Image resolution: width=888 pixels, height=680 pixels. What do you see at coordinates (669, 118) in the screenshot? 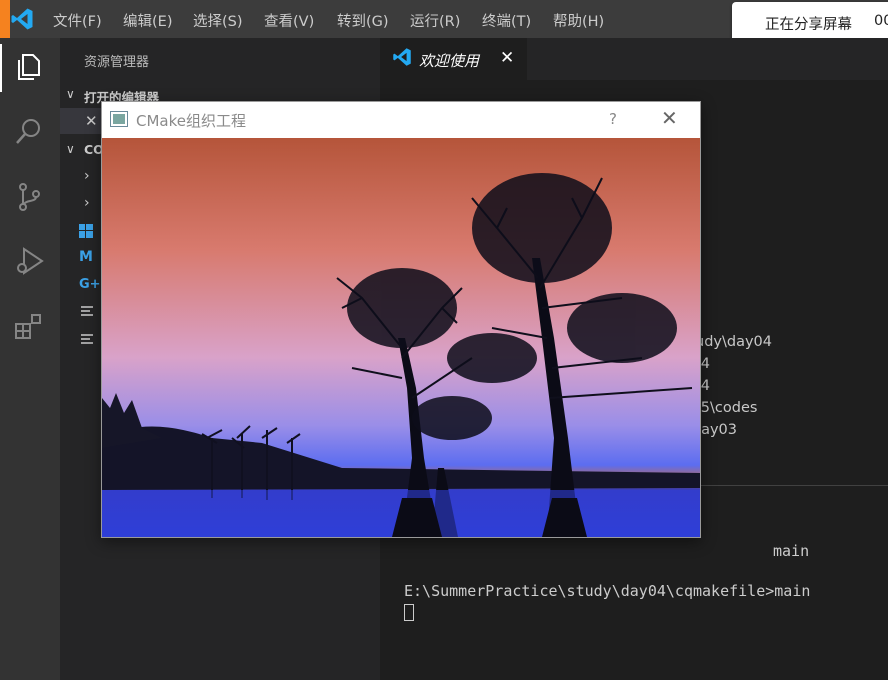
I see `window-close-button: ✕` at bounding box center [669, 118].